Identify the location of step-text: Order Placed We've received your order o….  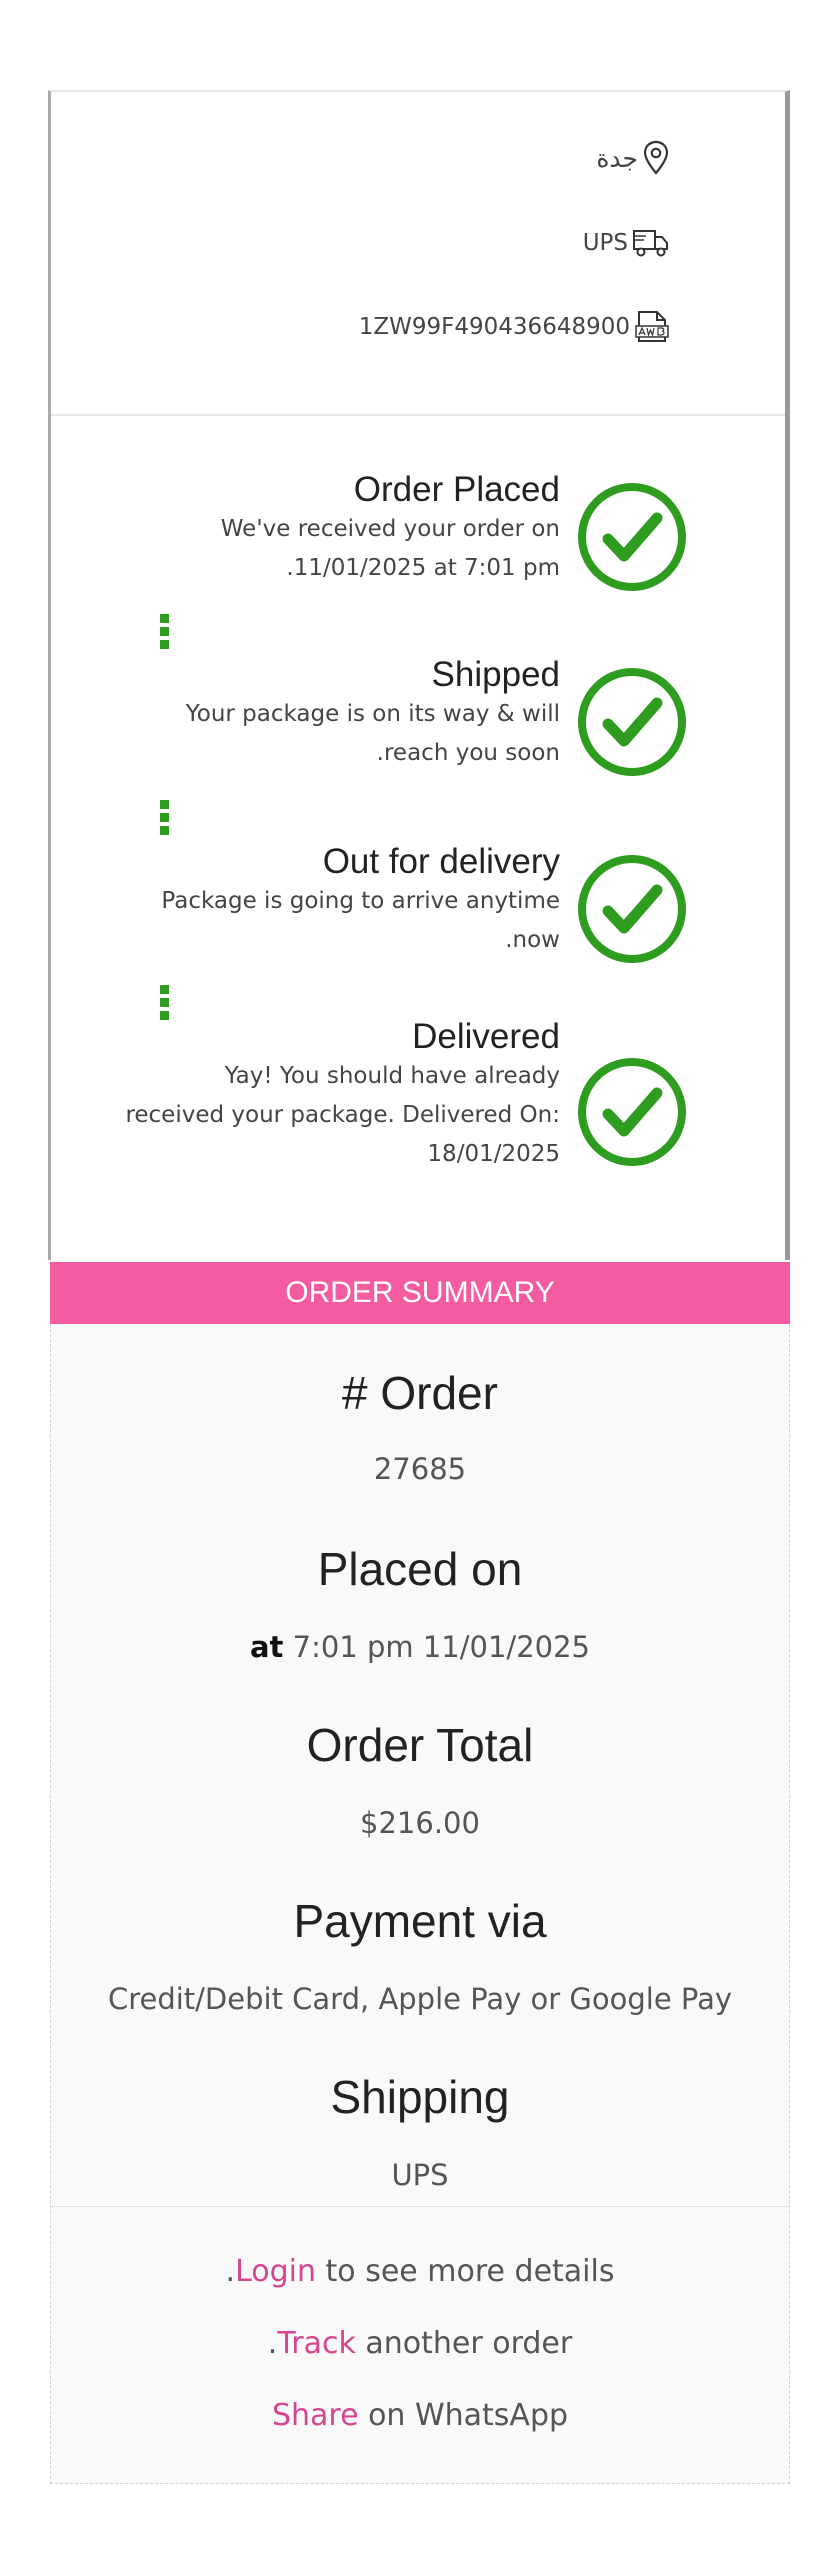
(380, 529).